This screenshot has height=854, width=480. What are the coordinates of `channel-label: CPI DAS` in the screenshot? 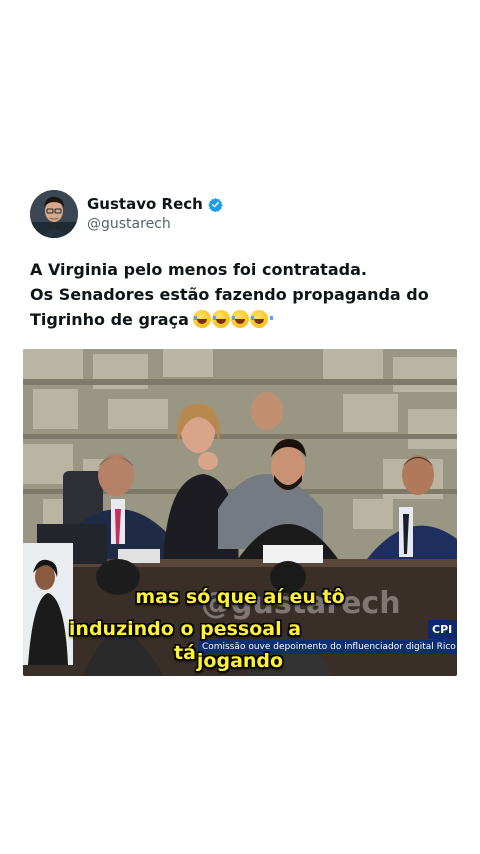 It's located at (442, 629).